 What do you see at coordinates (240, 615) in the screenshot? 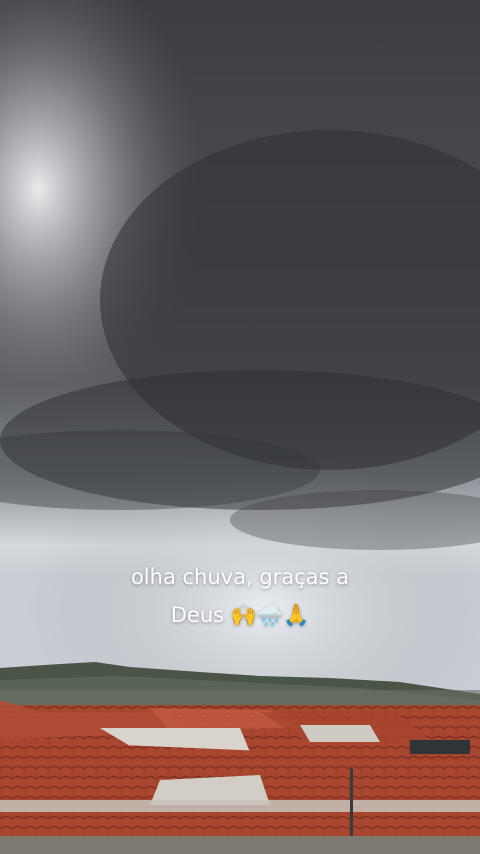
I see `caption-line-2: Deus 🙌🌧️🙏` at bounding box center [240, 615].